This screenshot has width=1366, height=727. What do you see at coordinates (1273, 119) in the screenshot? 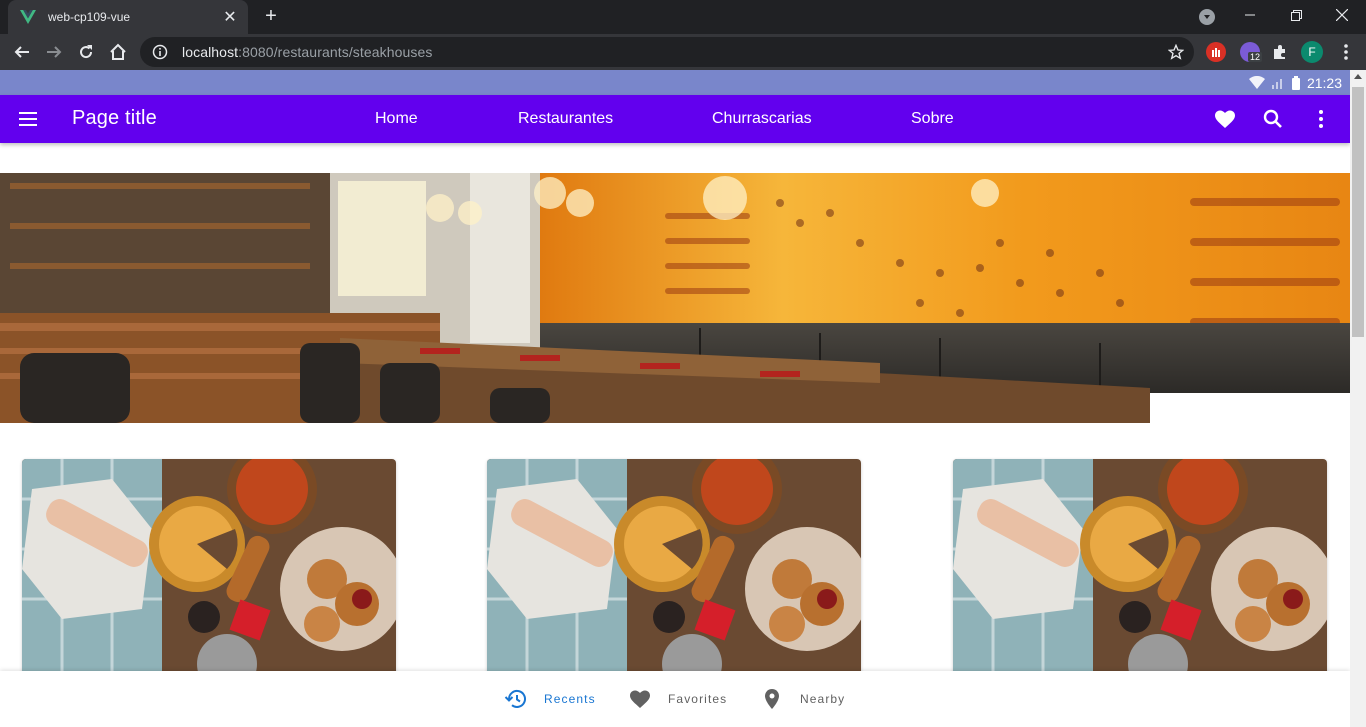
I see `search-icon` at bounding box center [1273, 119].